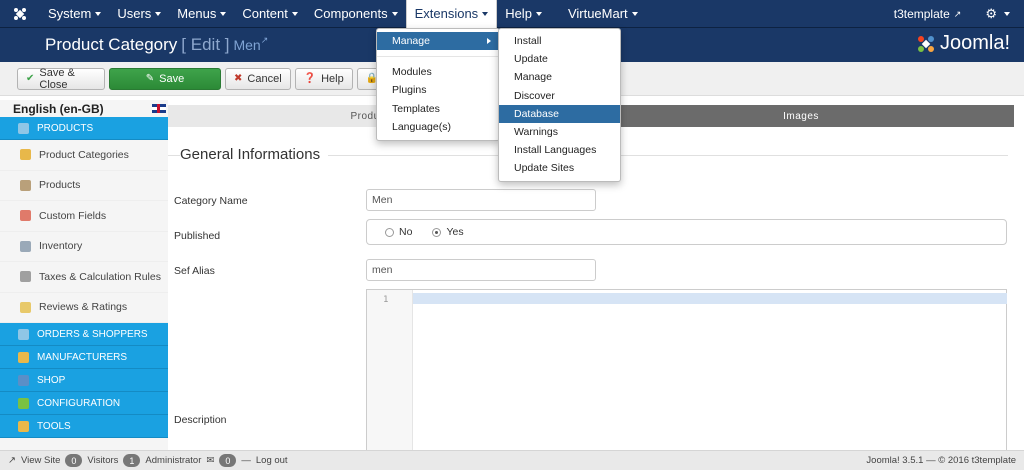 Image resolution: width=1024 pixels, height=470 pixels. What do you see at coordinates (23, 403) in the screenshot?
I see `config-icon` at bounding box center [23, 403].